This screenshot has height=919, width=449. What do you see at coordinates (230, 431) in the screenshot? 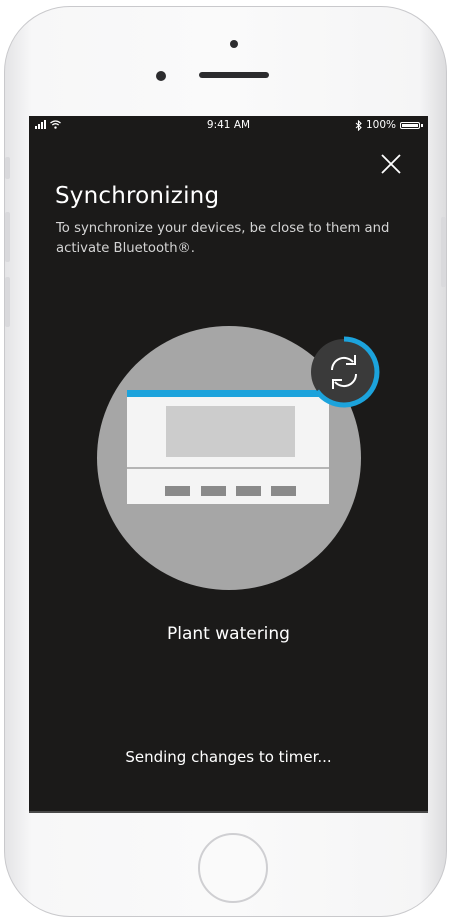
I see `device-display` at bounding box center [230, 431].